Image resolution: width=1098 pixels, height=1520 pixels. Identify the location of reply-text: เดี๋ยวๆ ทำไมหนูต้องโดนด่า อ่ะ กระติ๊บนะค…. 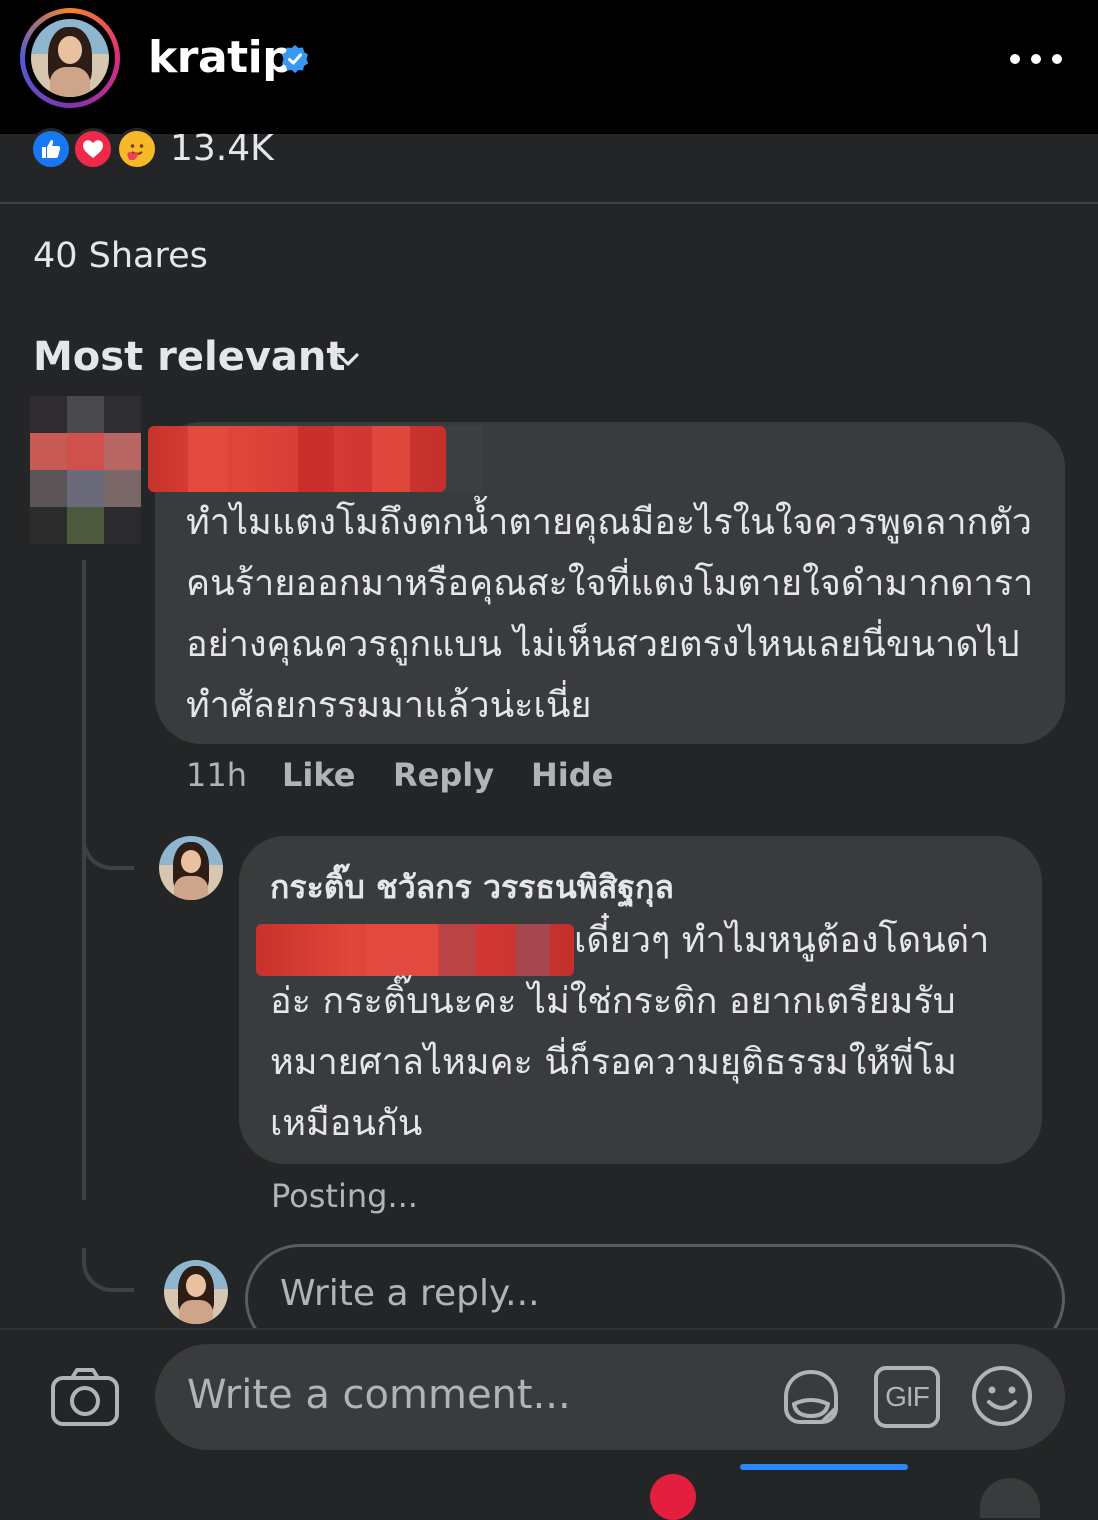
(630, 1032).